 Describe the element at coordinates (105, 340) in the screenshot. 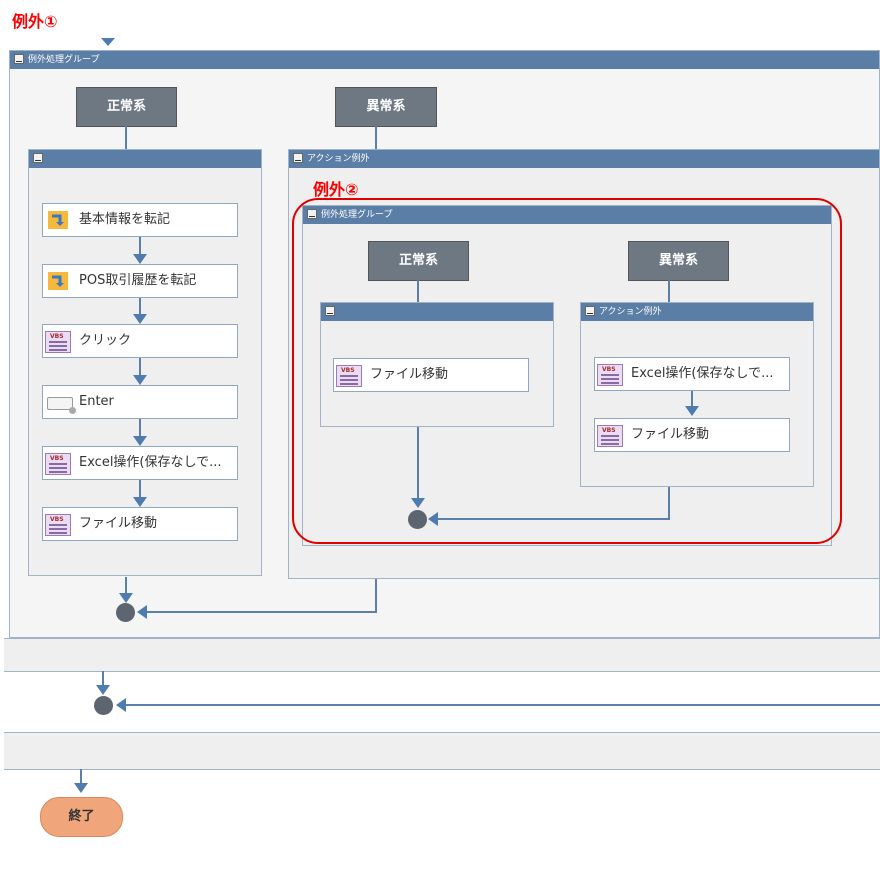

I see `action-label: クリック` at that location.